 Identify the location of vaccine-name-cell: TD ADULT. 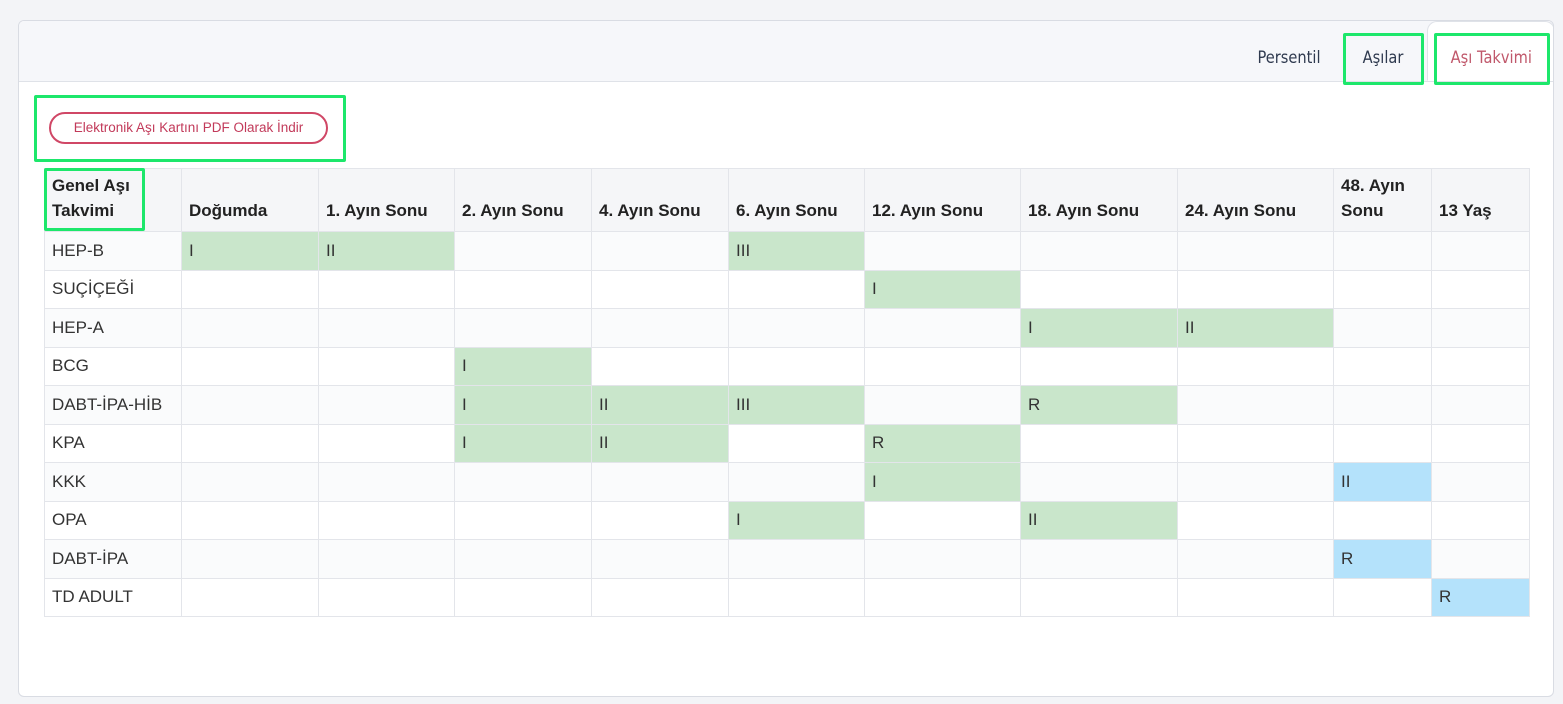
(113, 597).